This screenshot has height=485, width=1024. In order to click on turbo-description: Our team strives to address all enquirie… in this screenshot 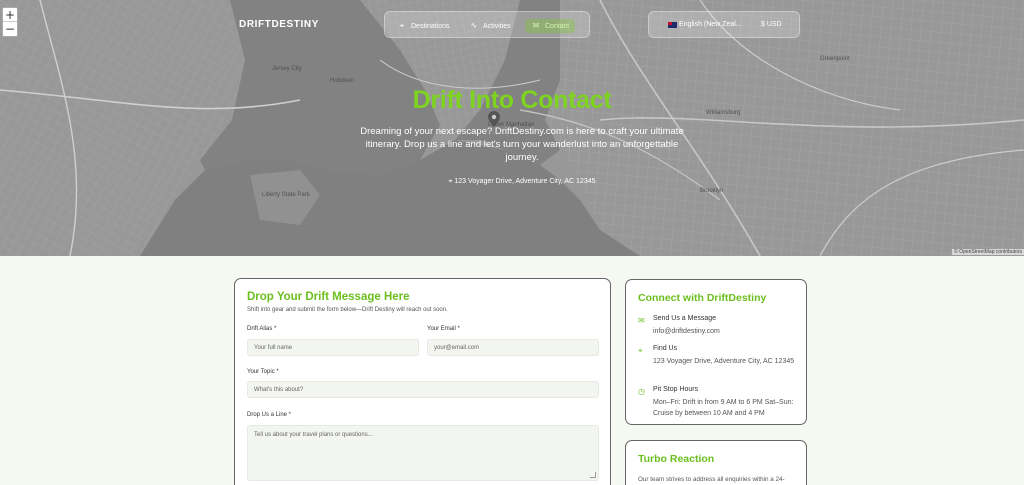, I will do `click(711, 479)`.